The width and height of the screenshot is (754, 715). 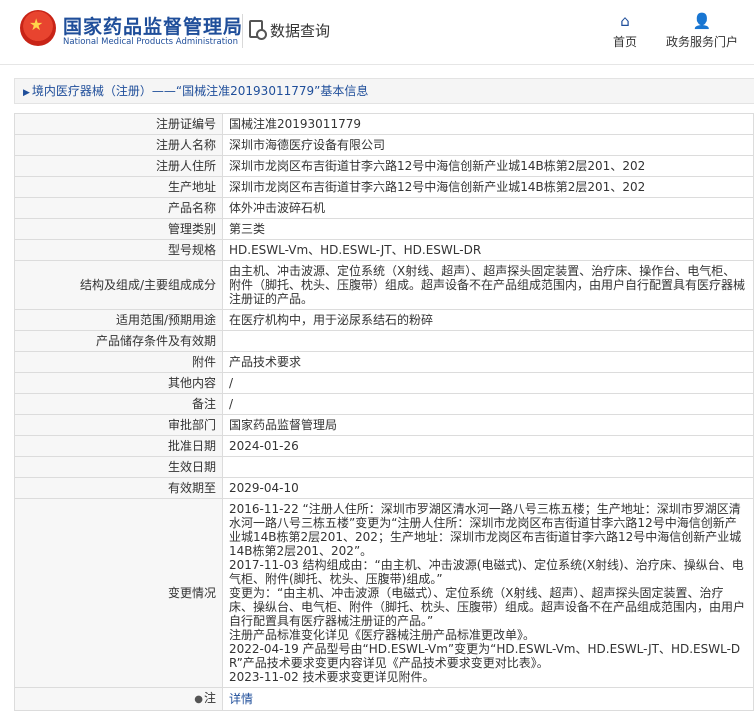 I want to click on breadcrumb: ▶ 境内医疗器械（注册）——“国械注准20193011779”基本信息, so click(x=384, y=91).